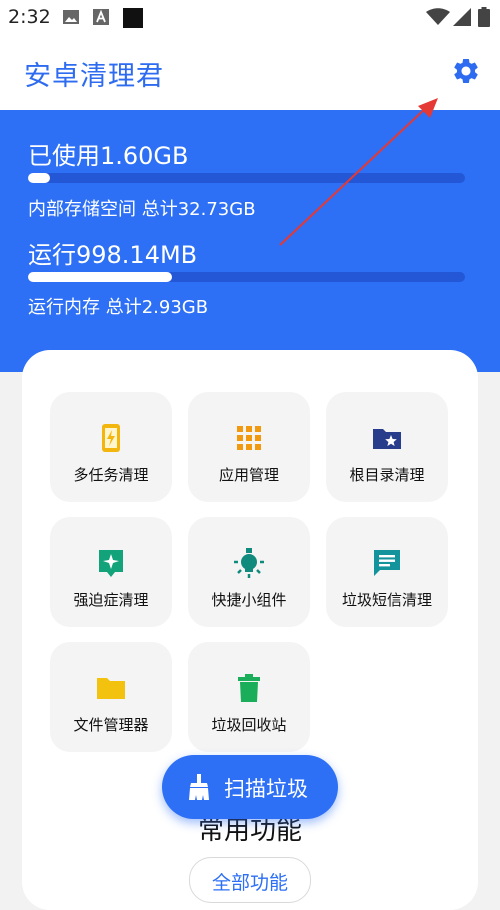  What do you see at coordinates (246, 277) in the screenshot?
I see `memory-progress-bar` at bounding box center [246, 277].